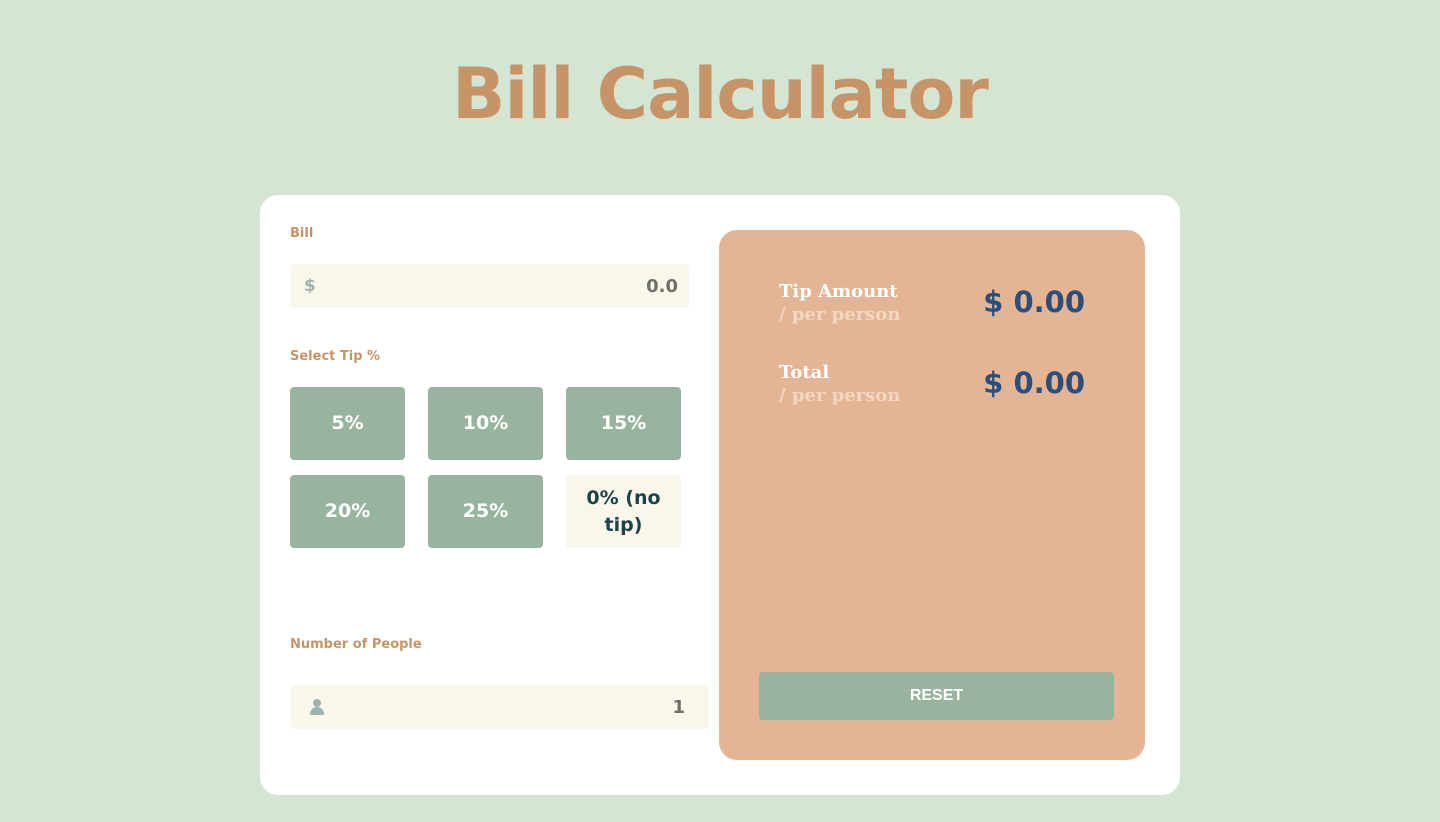 The height and width of the screenshot is (822, 1440). What do you see at coordinates (310, 286) in the screenshot?
I see `dollar-icon: $` at bounding box center [310, 286].